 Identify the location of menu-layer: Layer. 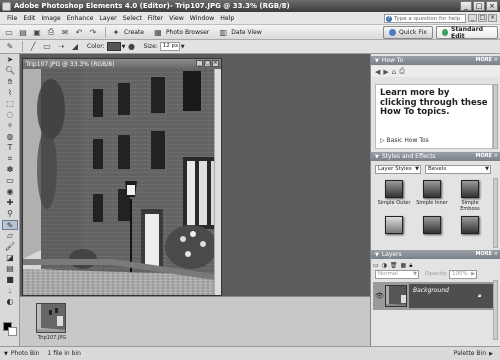
(107, 18).